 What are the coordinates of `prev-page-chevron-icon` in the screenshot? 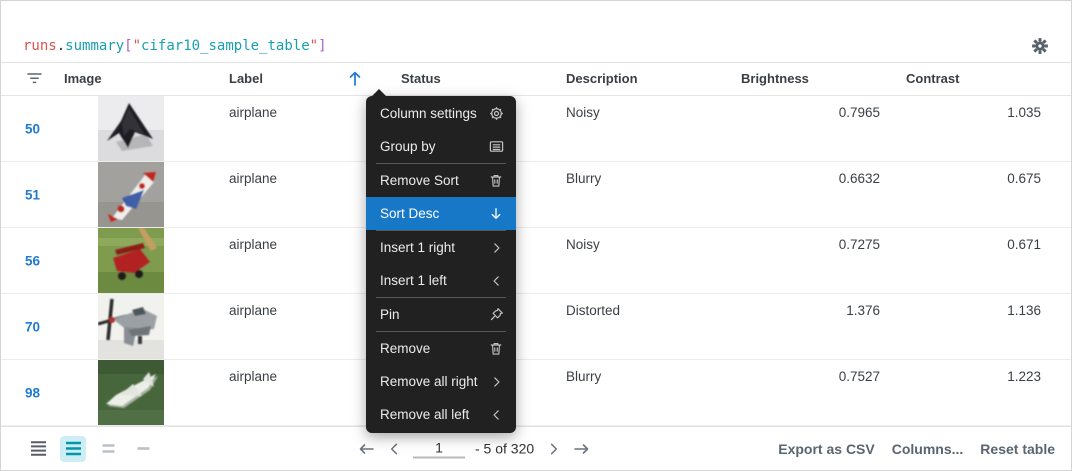 It's located at (394, 449).